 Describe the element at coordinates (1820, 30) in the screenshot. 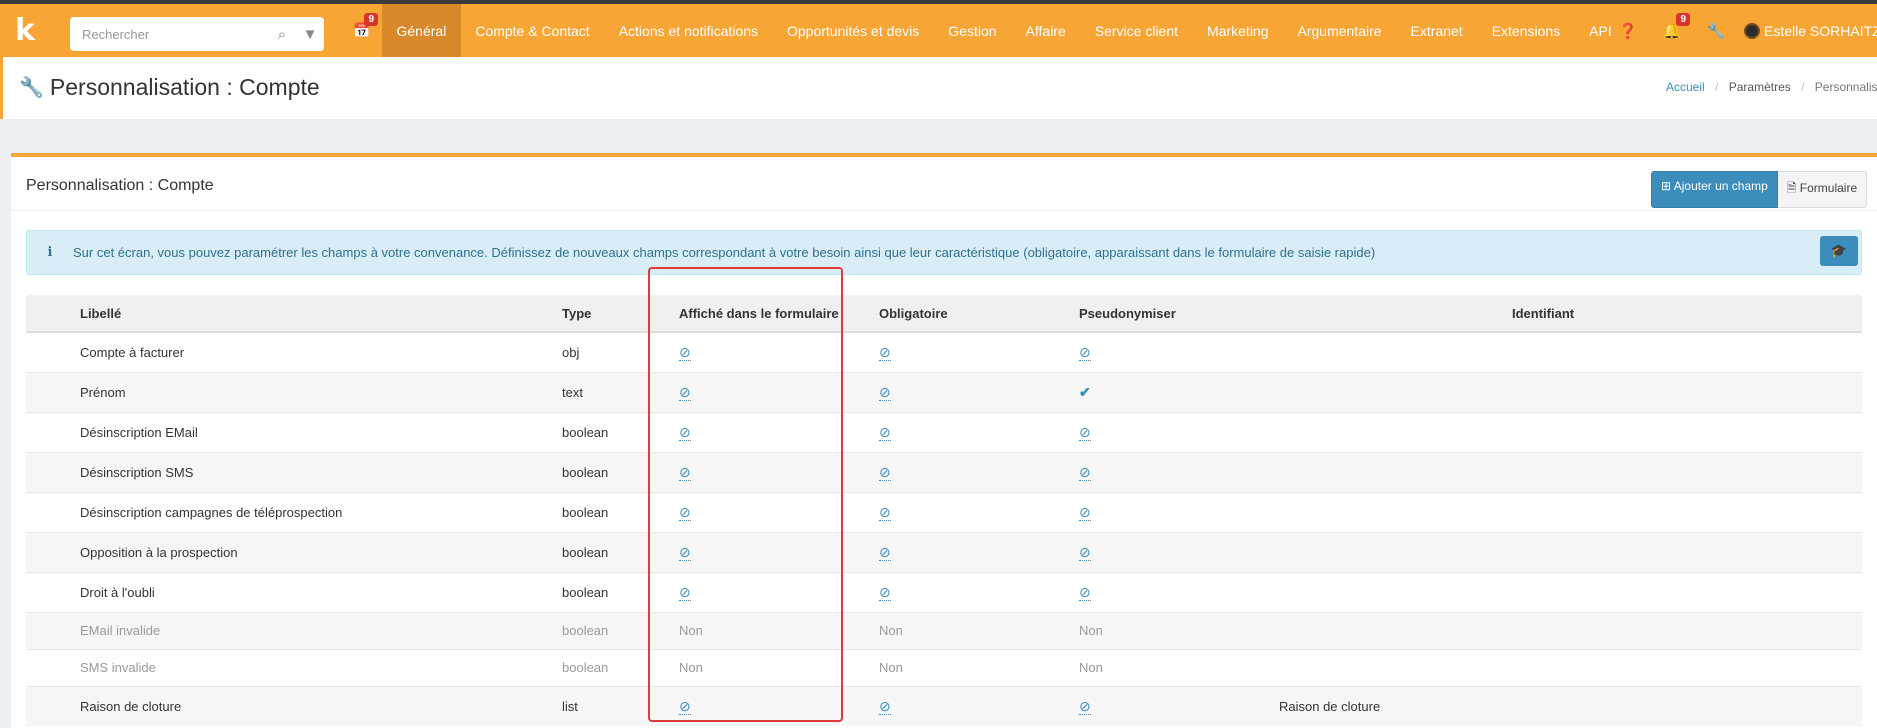

I see `user-name: Estelle SORHAITZ` at that location.